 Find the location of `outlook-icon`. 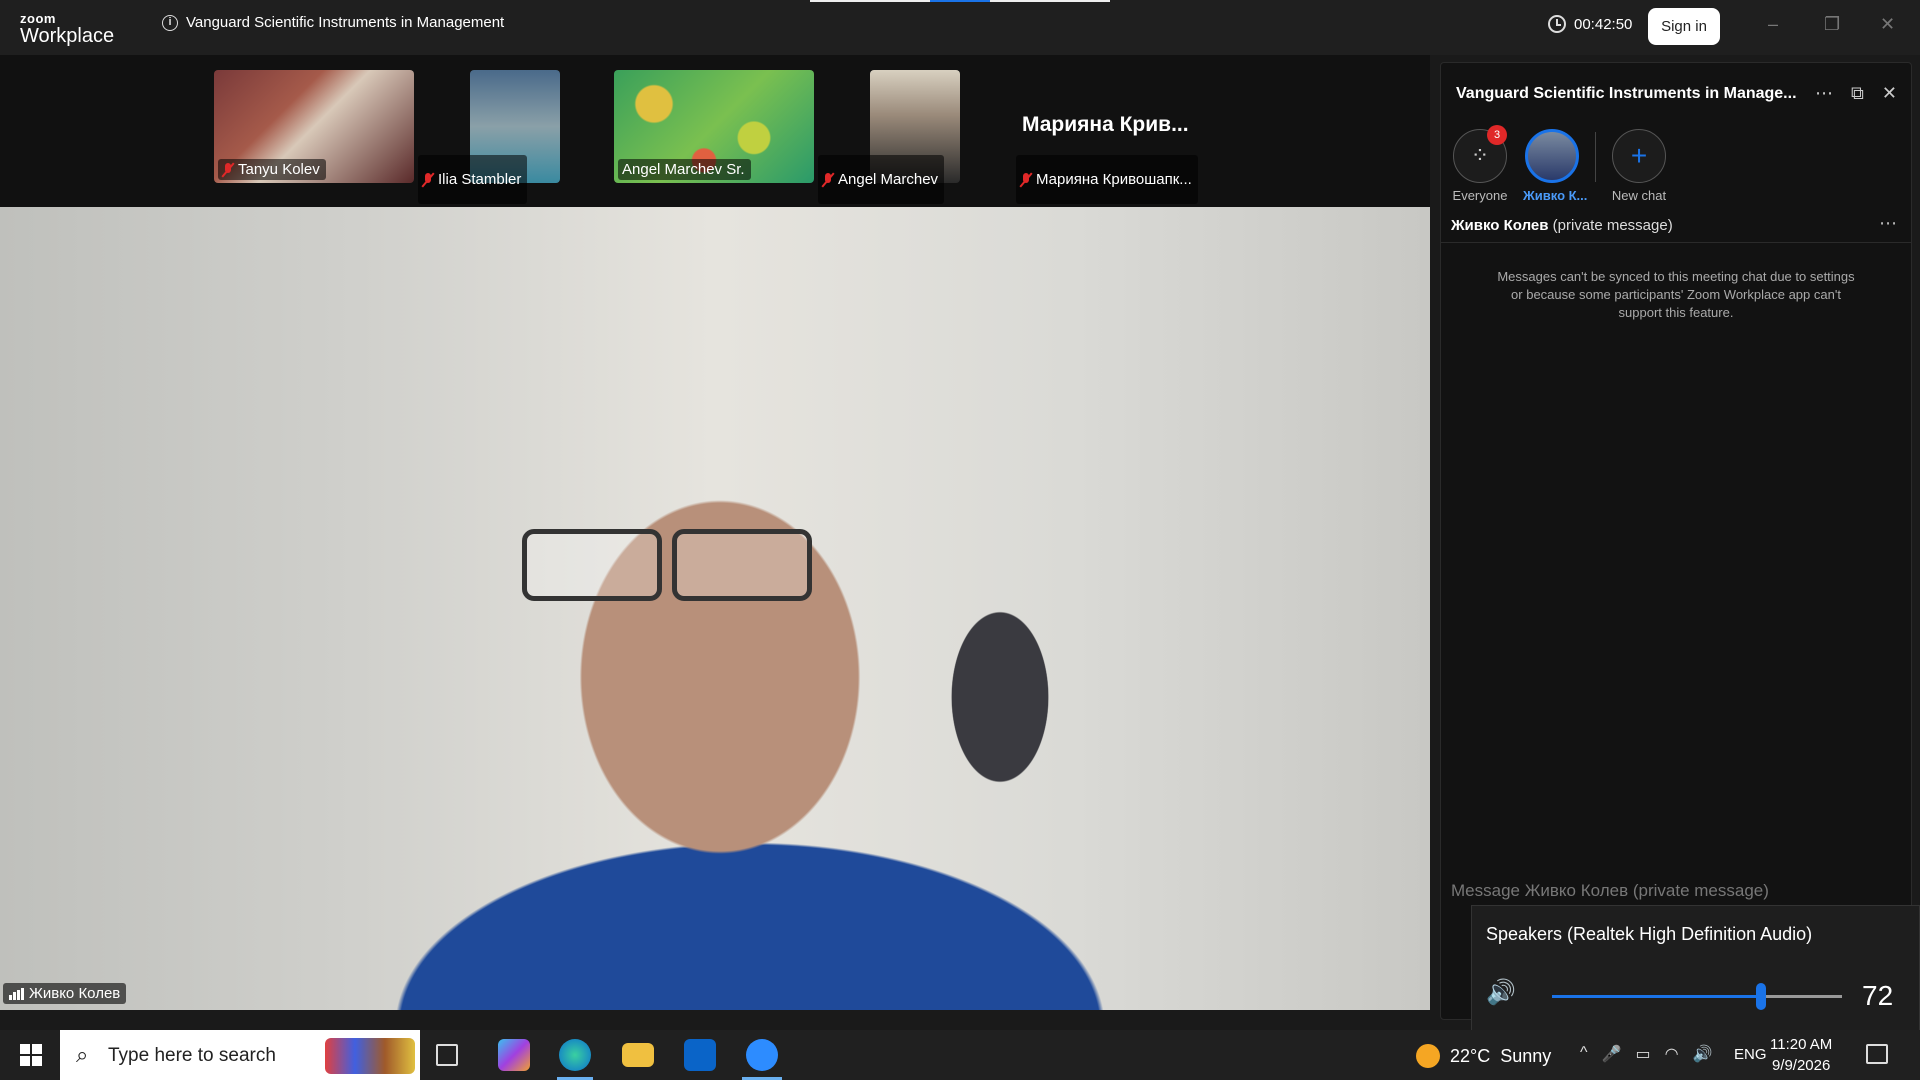

outlook-icon is located at coordinates (700, 1055).